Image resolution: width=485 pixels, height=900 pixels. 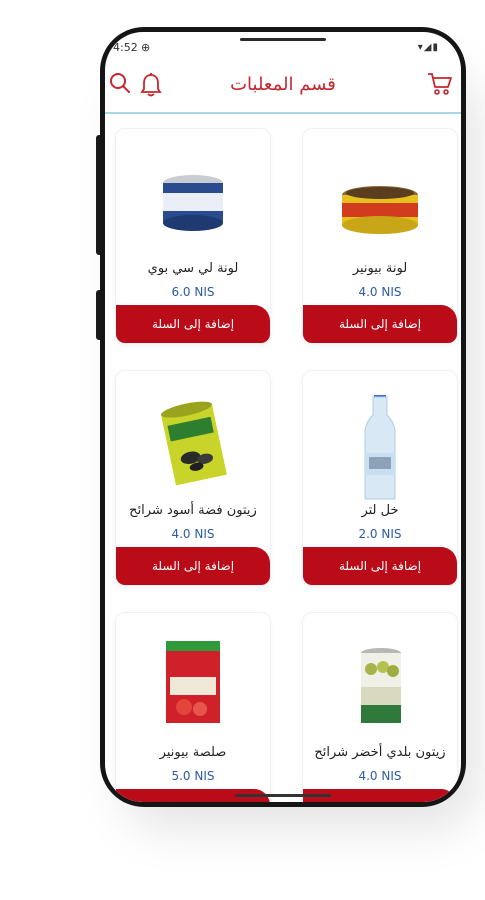 I want to click on cart-icon, so click(x=440, y=86).